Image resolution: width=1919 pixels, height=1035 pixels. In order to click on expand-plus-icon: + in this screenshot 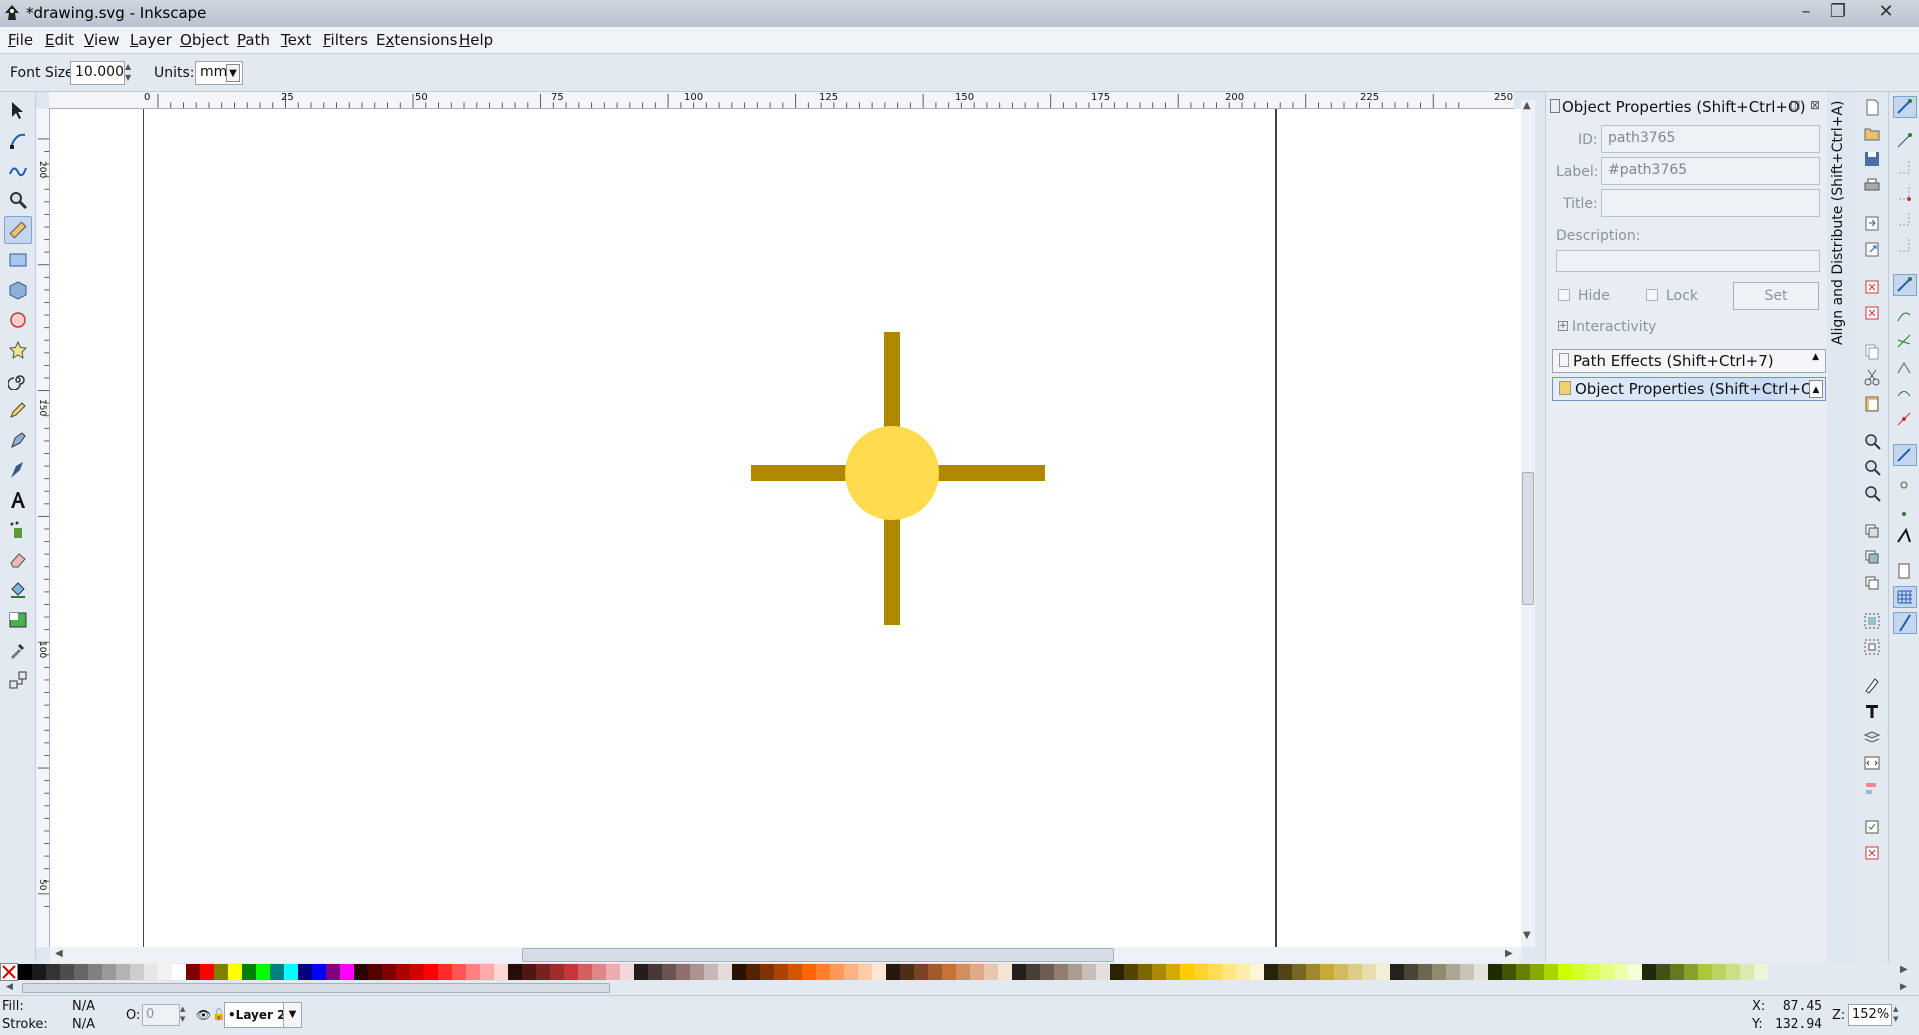, I will do `click(1563, 326)`.